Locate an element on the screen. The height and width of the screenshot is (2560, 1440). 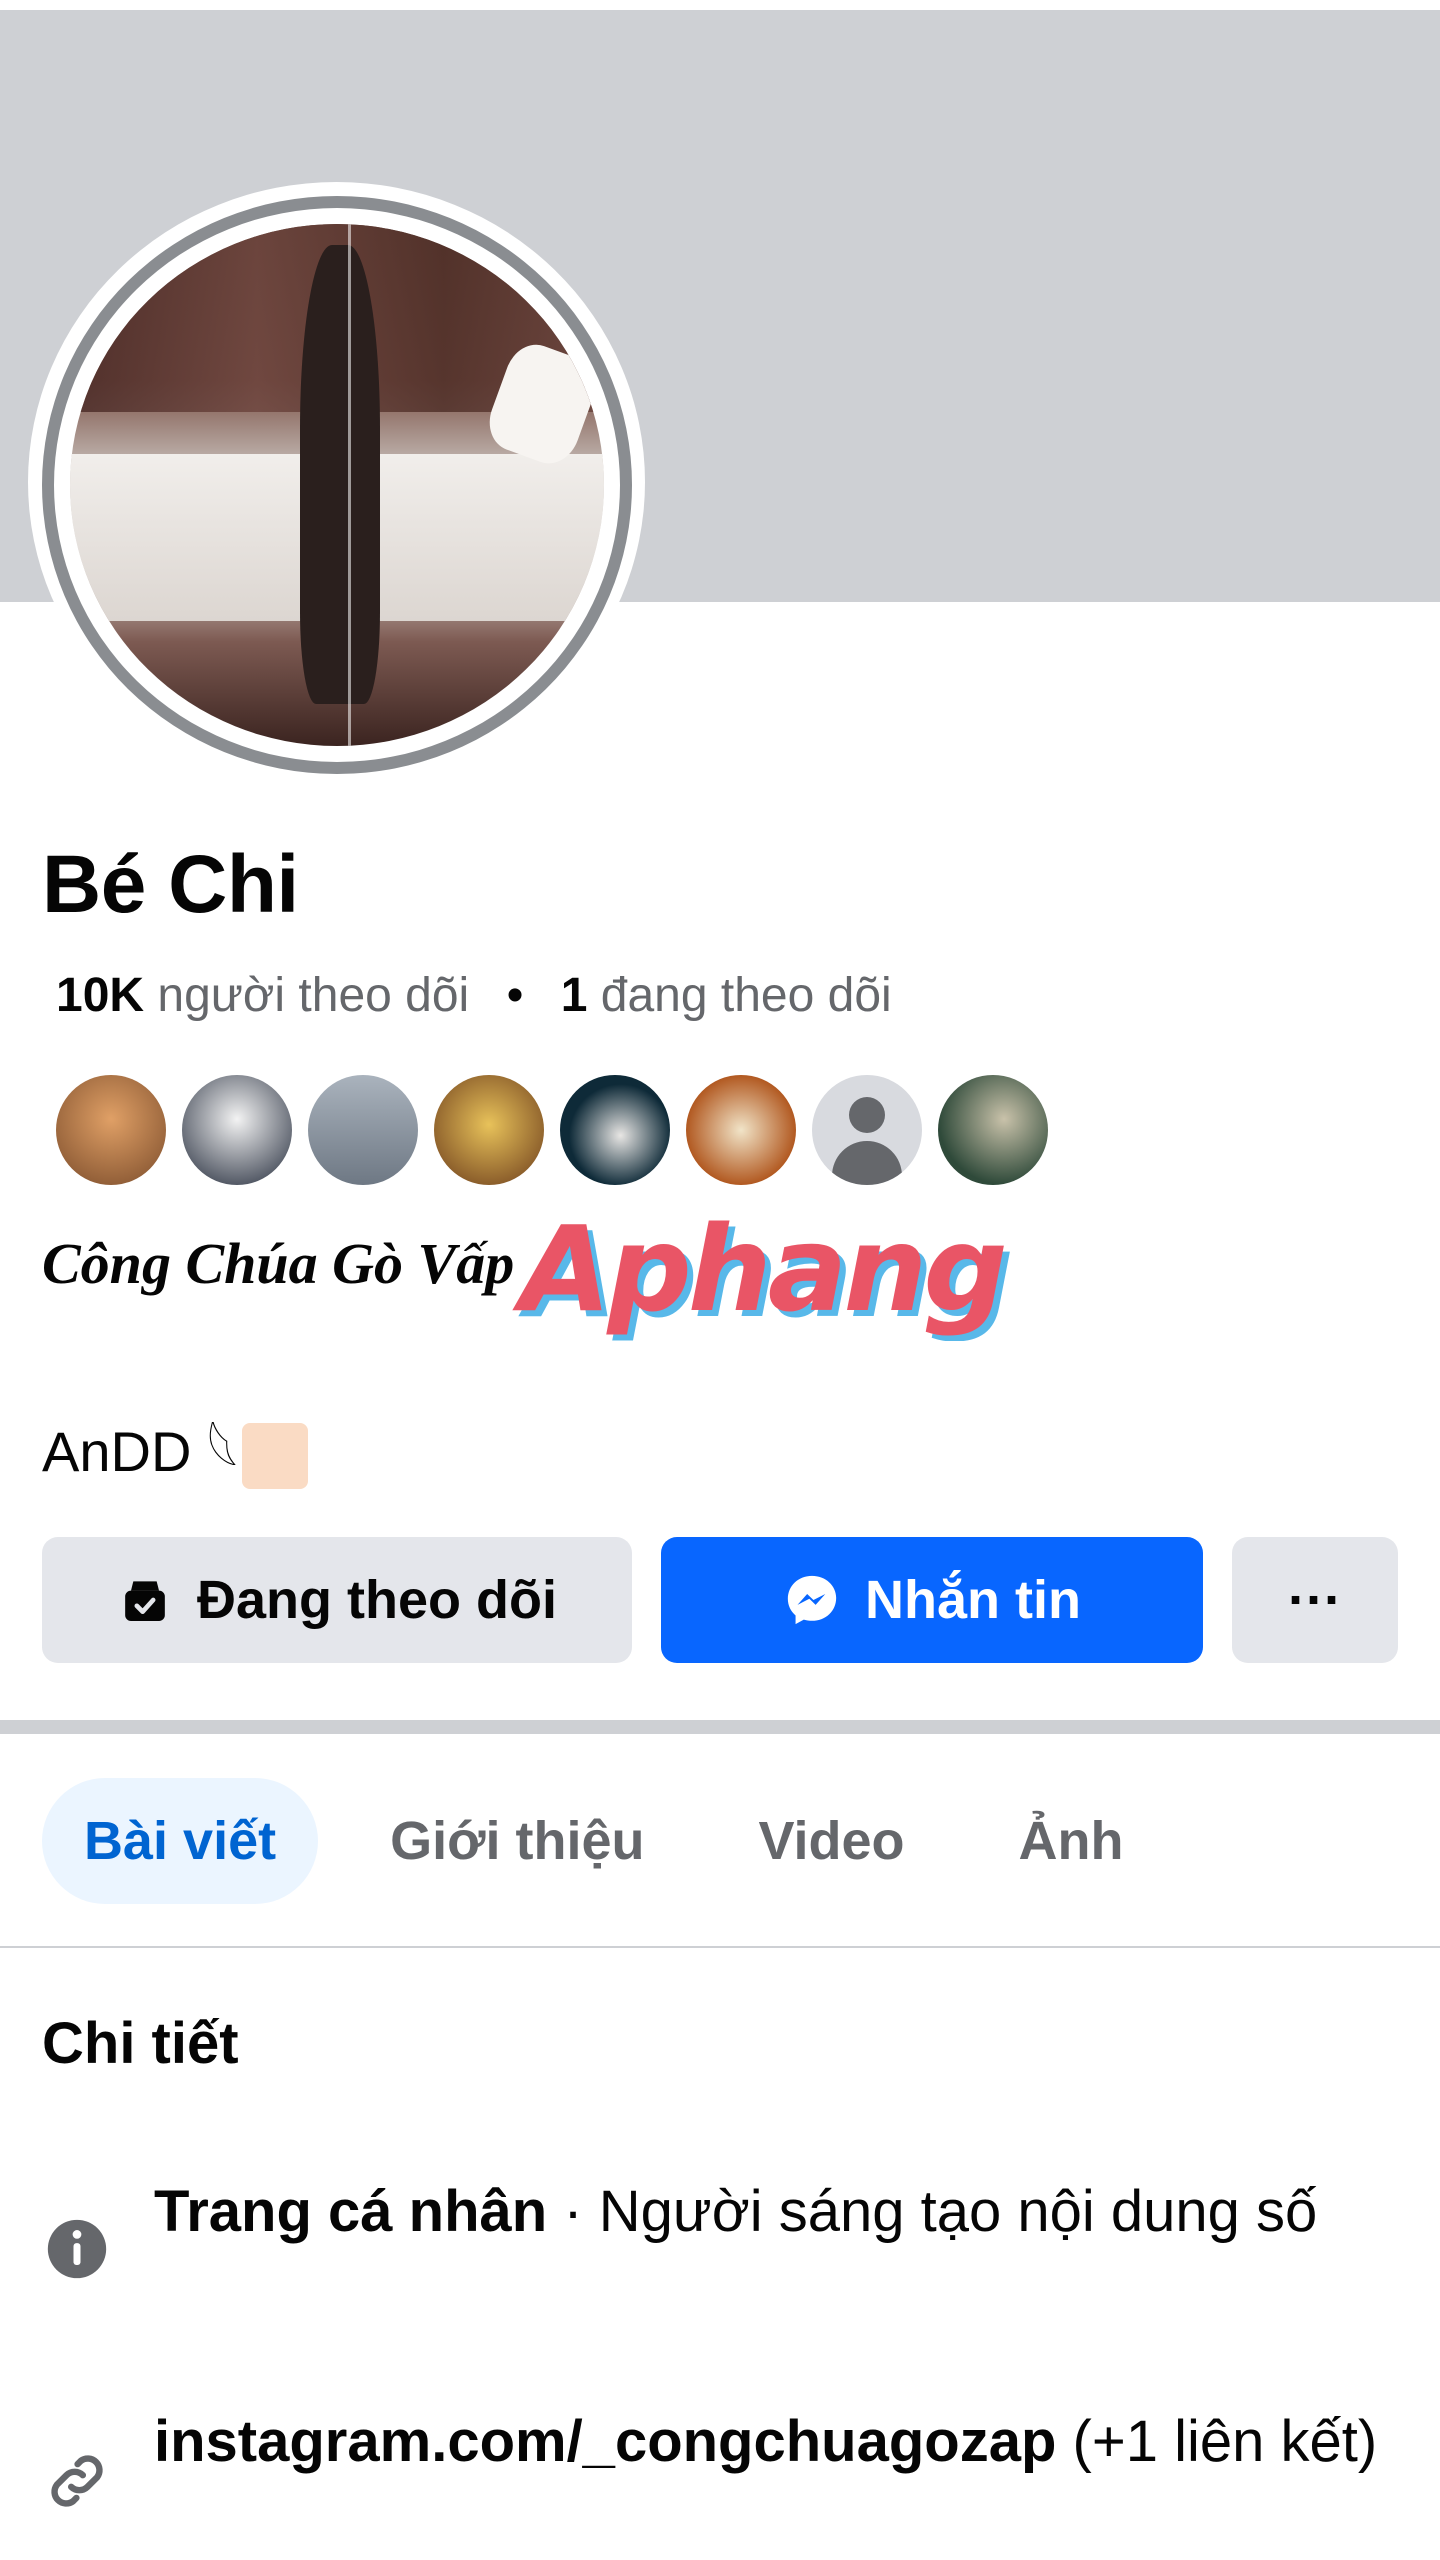
messenger-icon is located at coordinates (812, 1600).